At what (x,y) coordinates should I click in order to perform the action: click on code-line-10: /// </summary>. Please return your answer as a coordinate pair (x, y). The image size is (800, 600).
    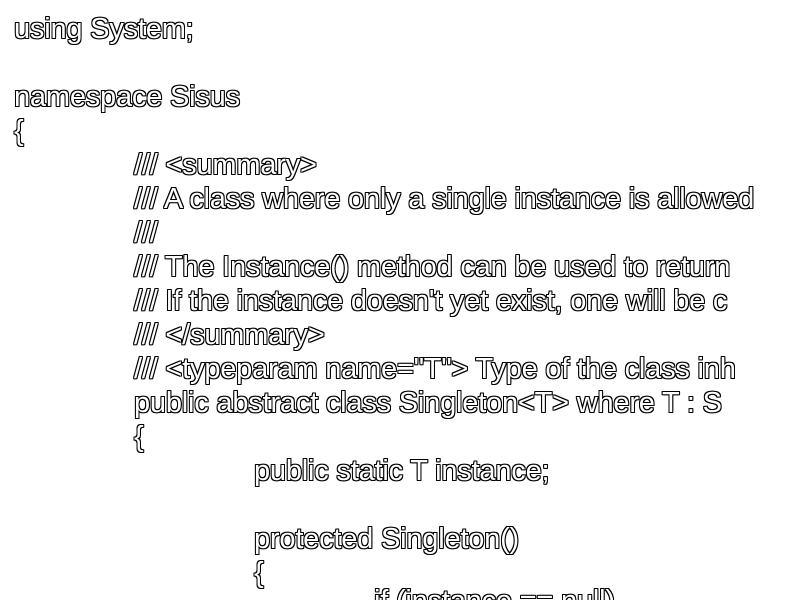
    Looking at the image, I should click on (229, 335).